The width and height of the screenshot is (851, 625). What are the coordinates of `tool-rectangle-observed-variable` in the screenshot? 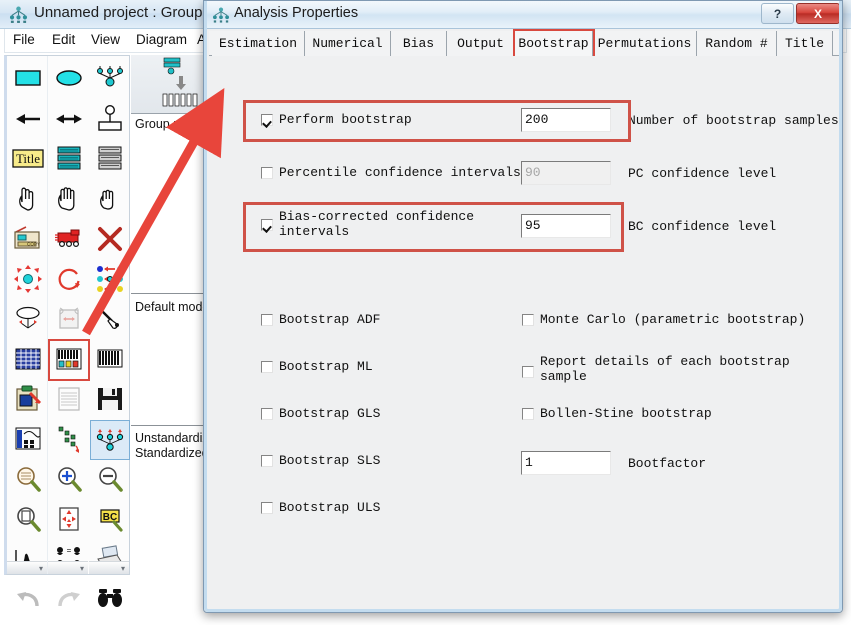 It's located at (28, 80).